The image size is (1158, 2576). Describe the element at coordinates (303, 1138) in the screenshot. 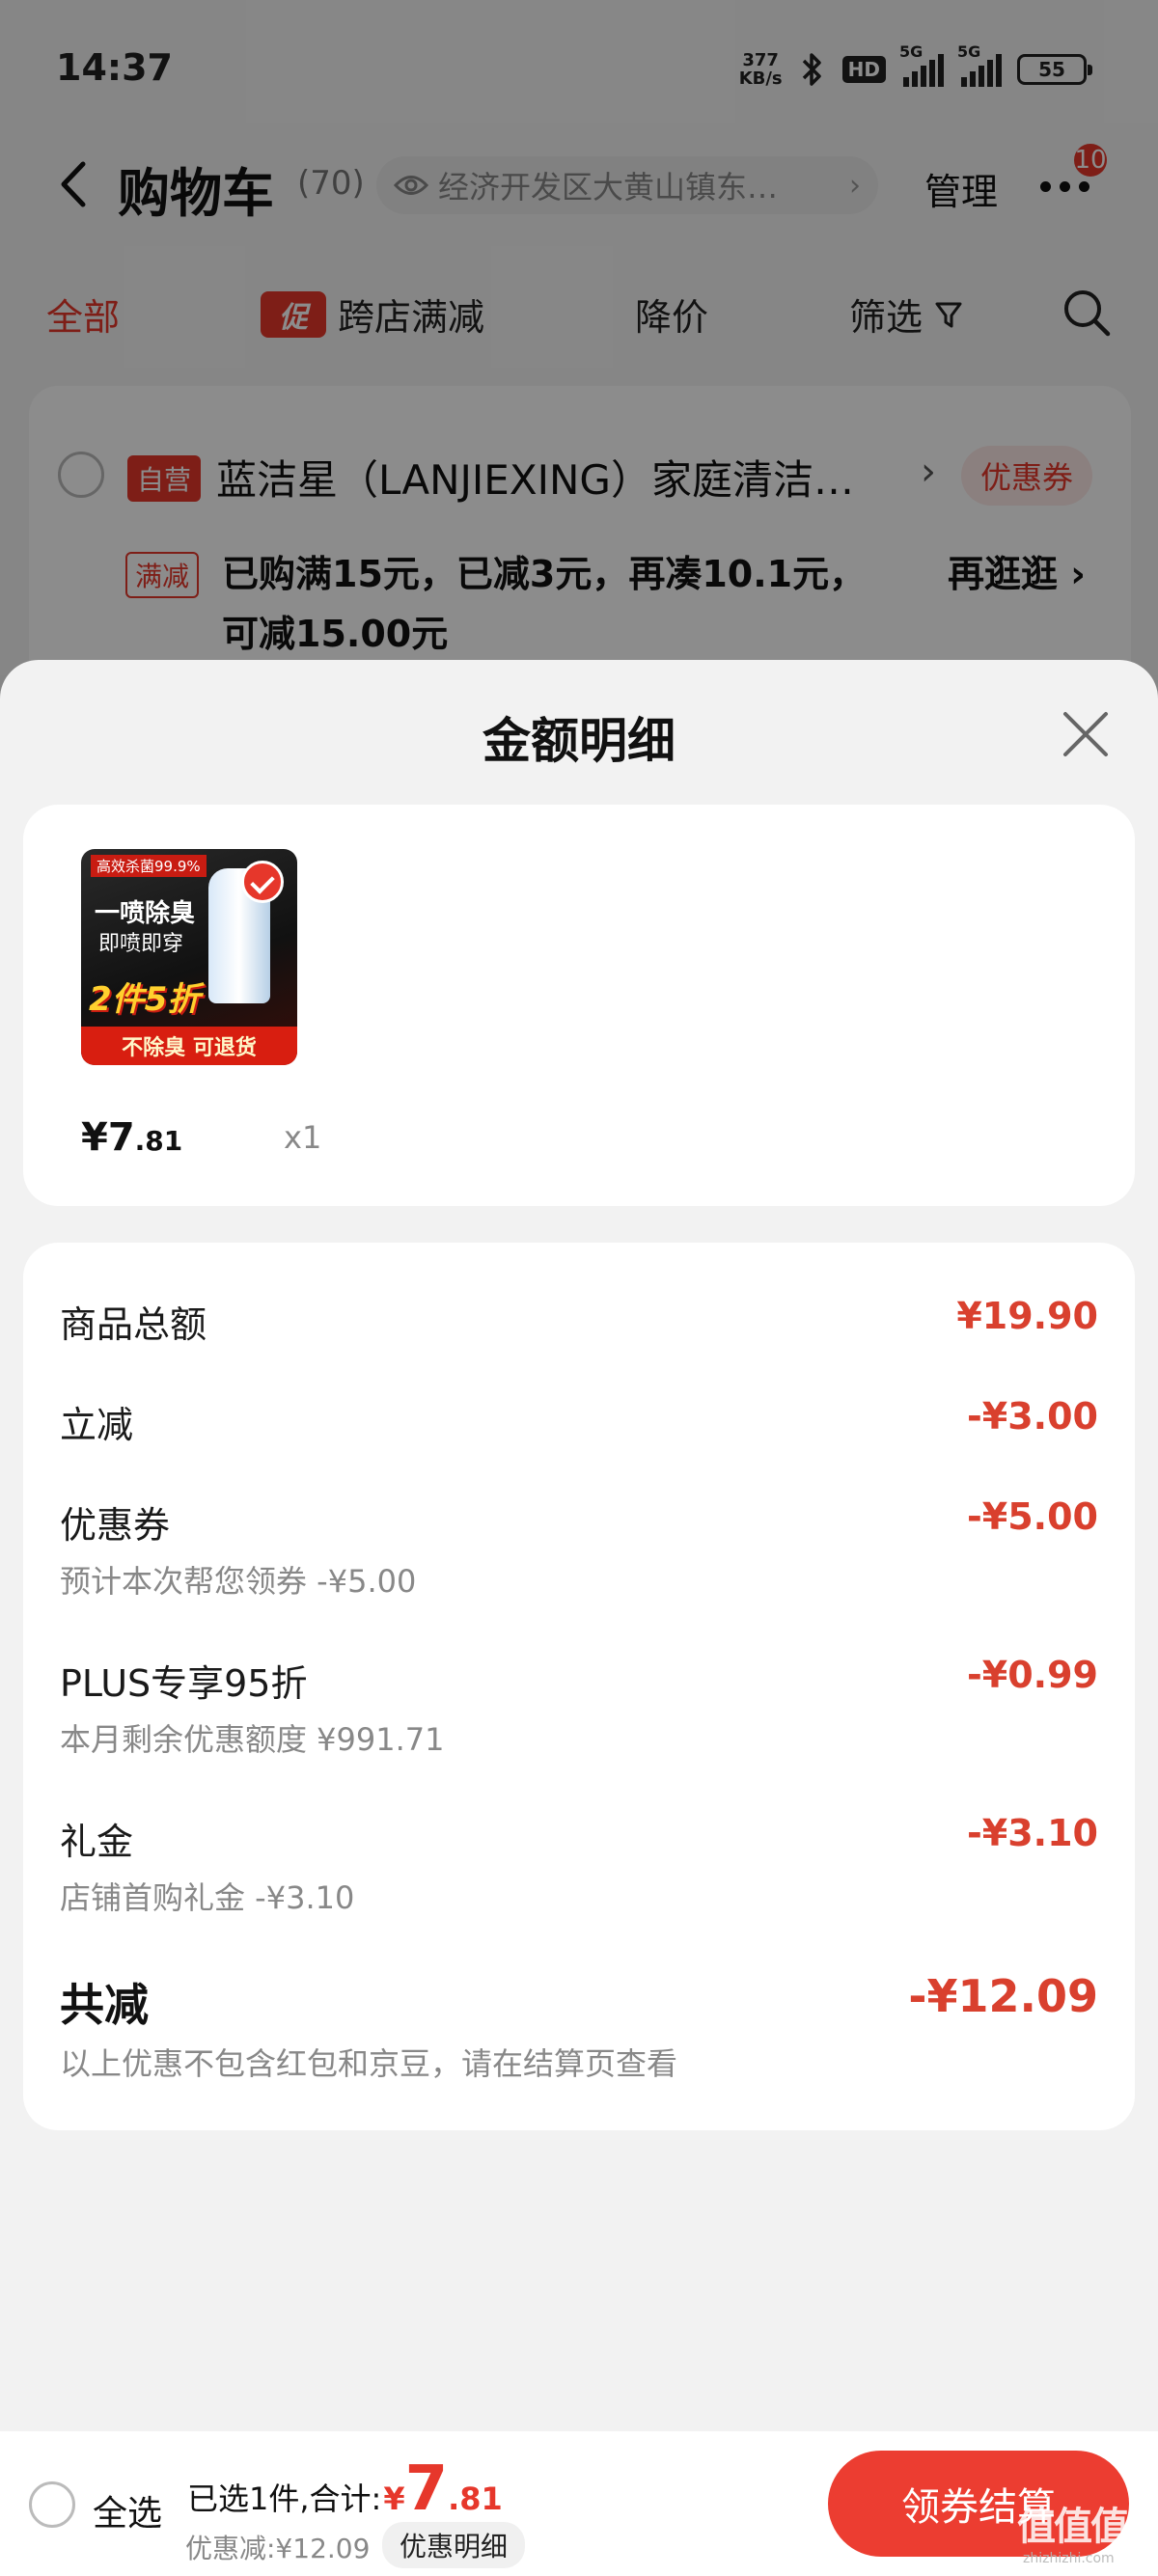

I see `product-quantity: x1` at that location.